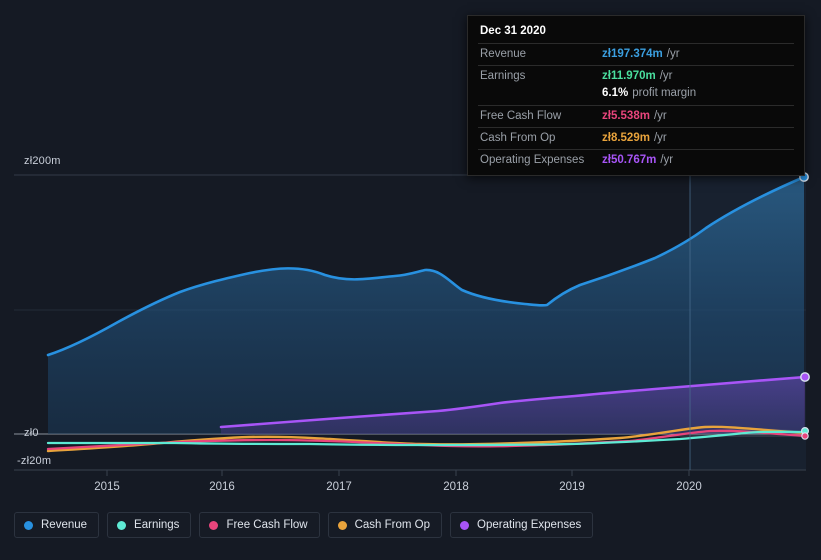 The width and height of the screenshot is (821, 560). What do you see at coordinates (28, 525) in the screenshot?
I see `legend-dot-revenue-icon` at bounding box center [28, 525].